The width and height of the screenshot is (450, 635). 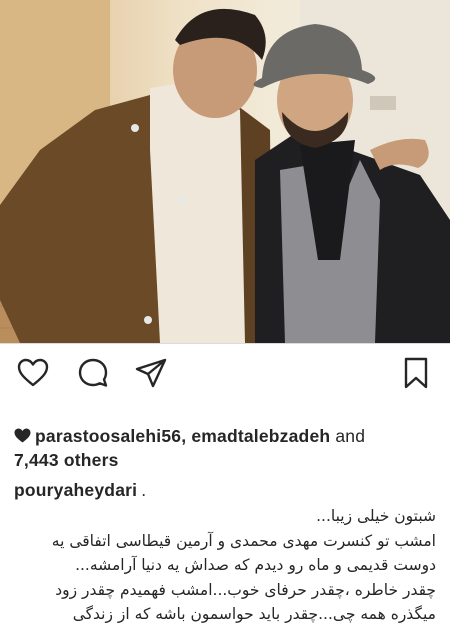 I want to click on likes-others-link: 7,443 others, so click(x=226, y=460).